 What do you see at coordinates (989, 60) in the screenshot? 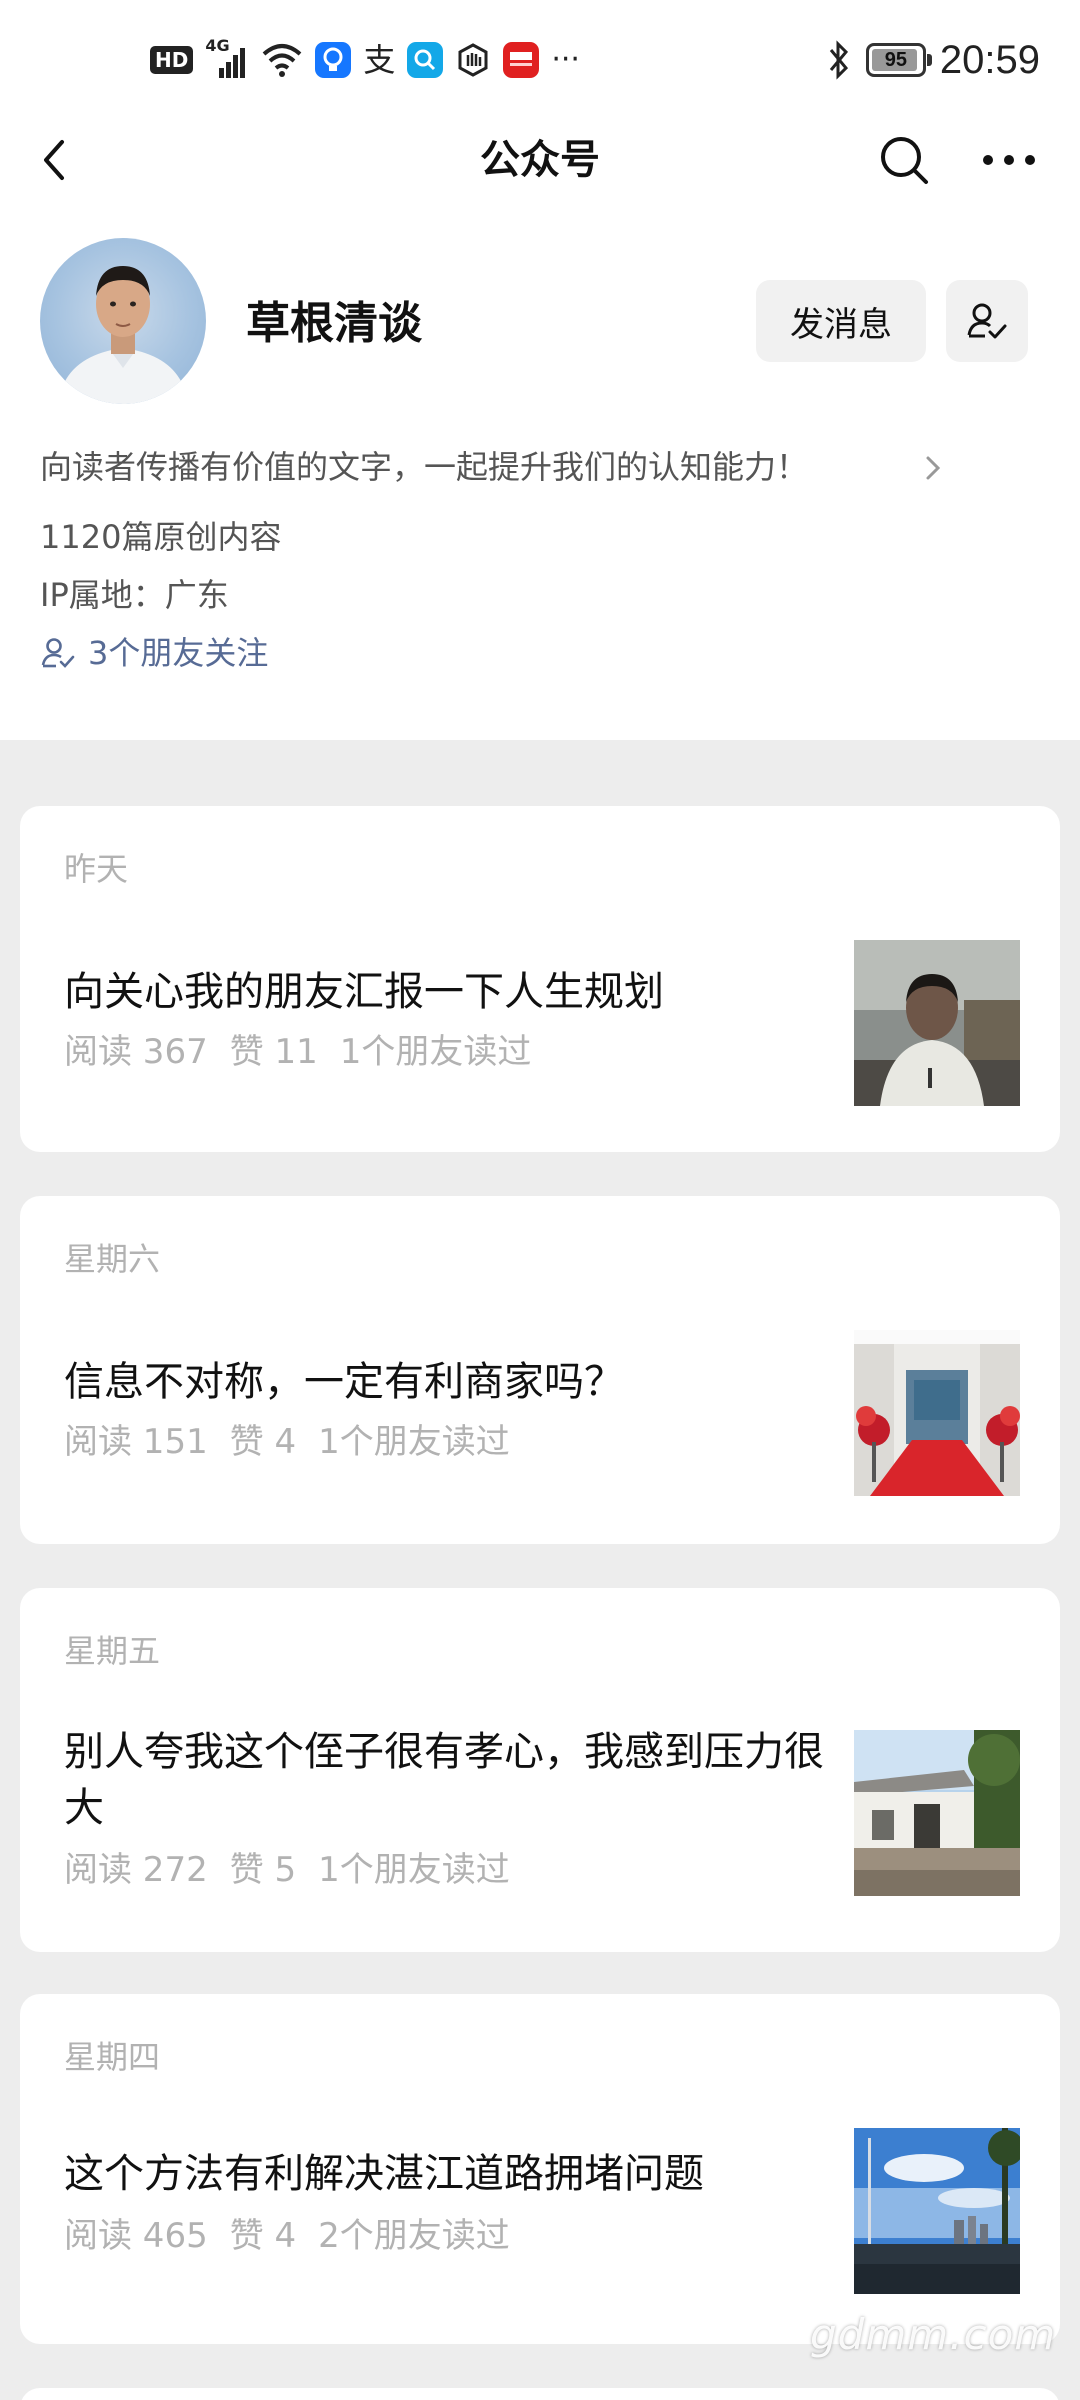
I see `clock: 20:59` at bounding box center [989, 60].